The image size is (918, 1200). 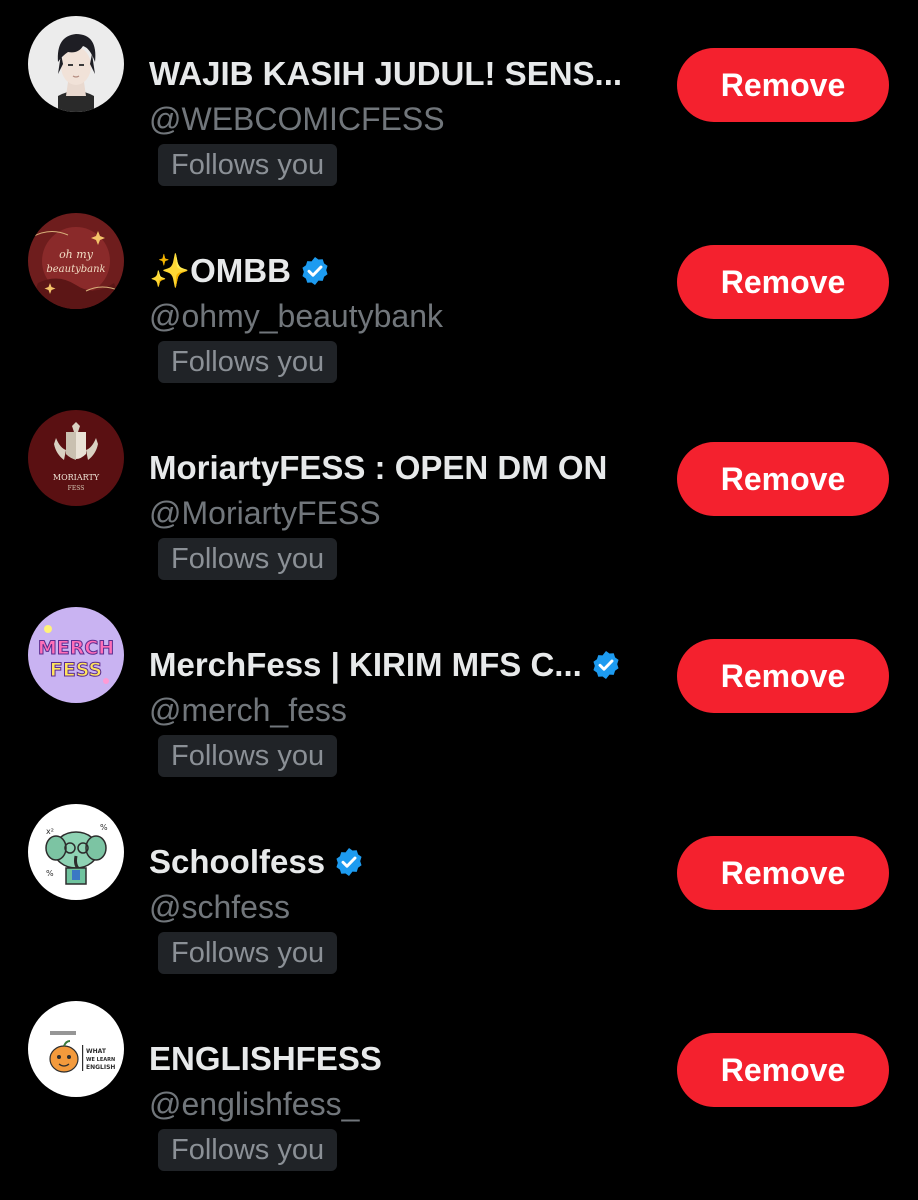 What do you see at coordinates (220, 271) in the screenshot?
I see `display-name: ✨OMBB` at bounding box center [220, 271].